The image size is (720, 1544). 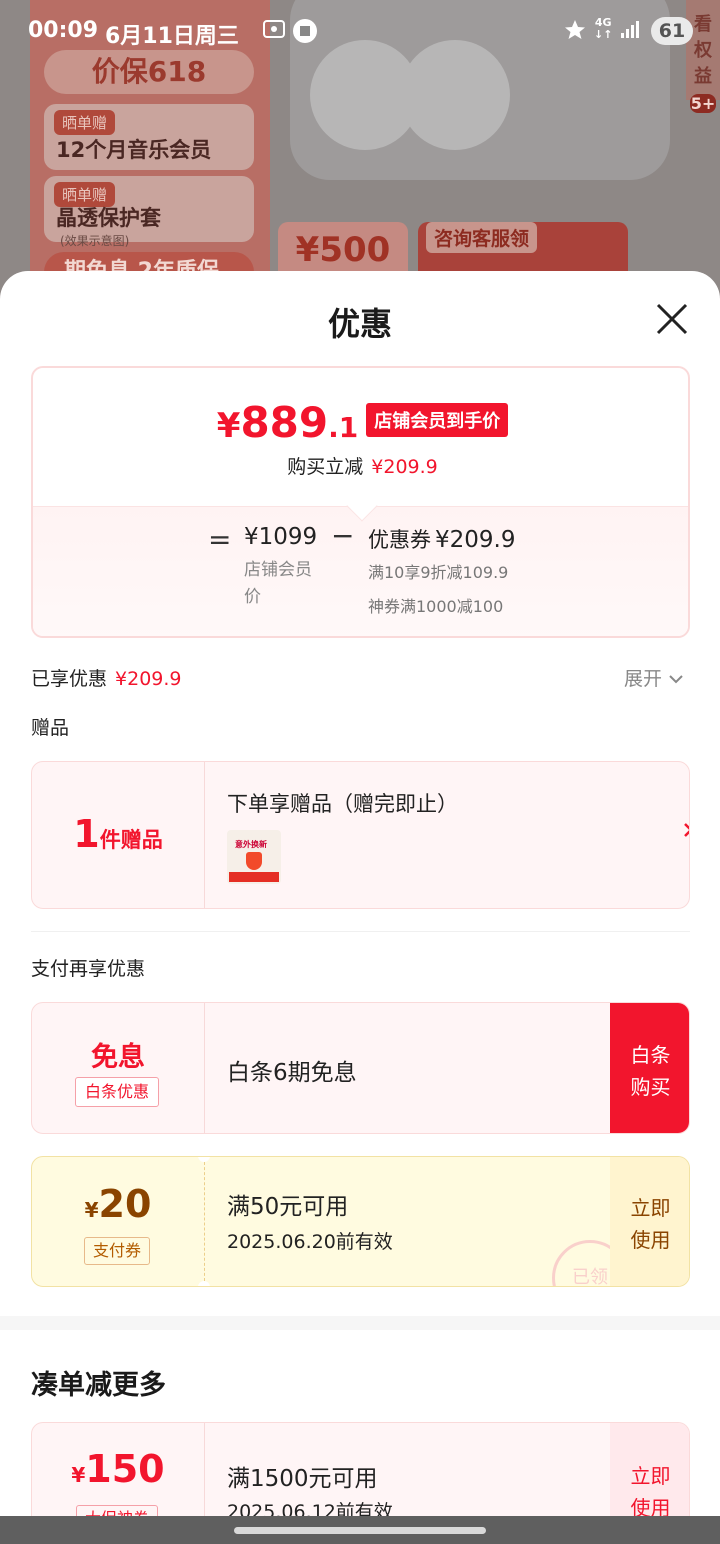 I want to click on gift-thumbnail: 意外换新, so click(x=254, y=857).